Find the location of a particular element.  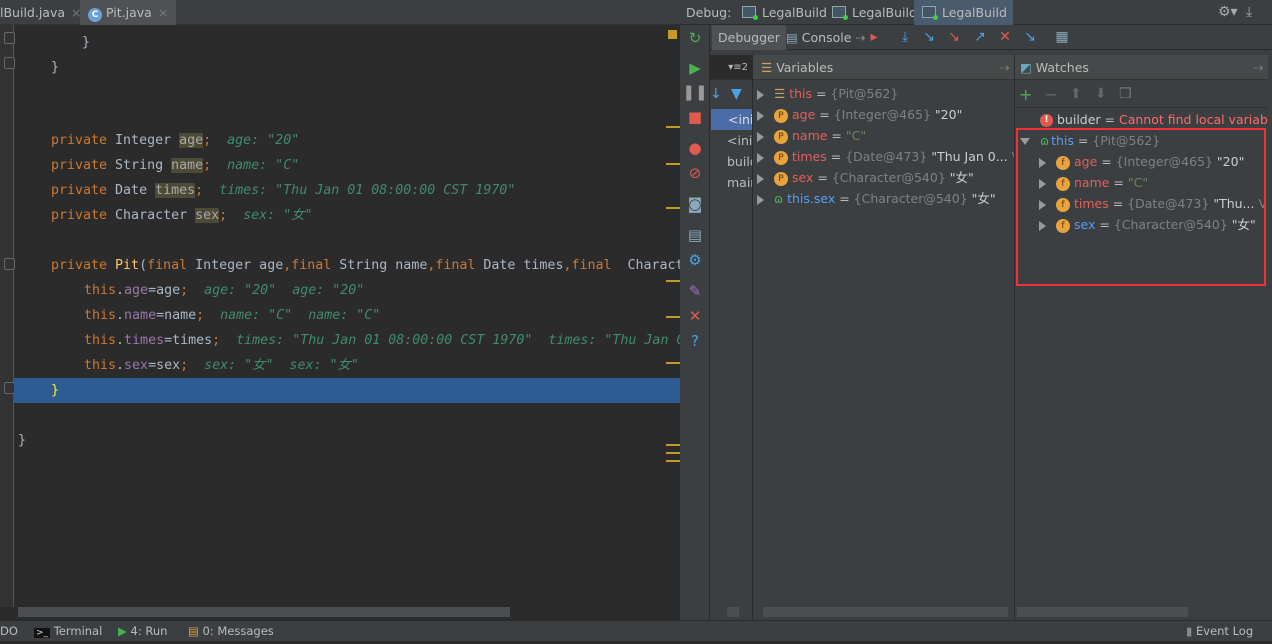

step-into-icon: ↘ is located at coordinates (929, 37).